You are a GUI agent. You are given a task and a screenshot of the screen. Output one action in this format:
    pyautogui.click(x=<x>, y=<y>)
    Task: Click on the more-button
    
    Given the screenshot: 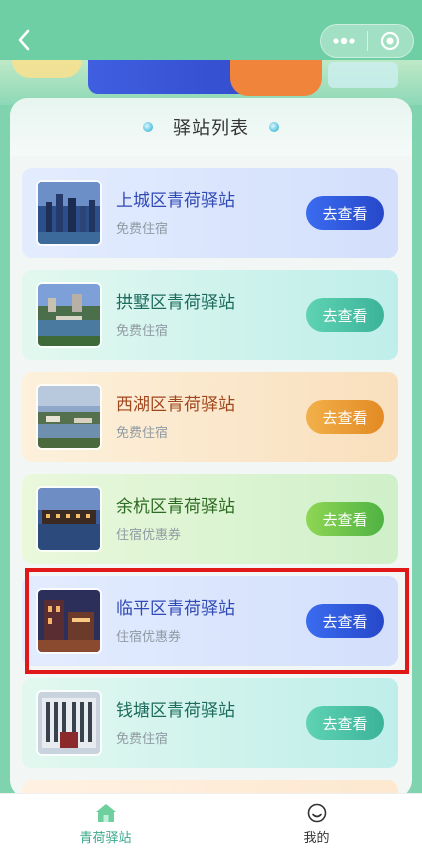 What is the action you would take?
    pyautogui.click(x=344, y=41)
    